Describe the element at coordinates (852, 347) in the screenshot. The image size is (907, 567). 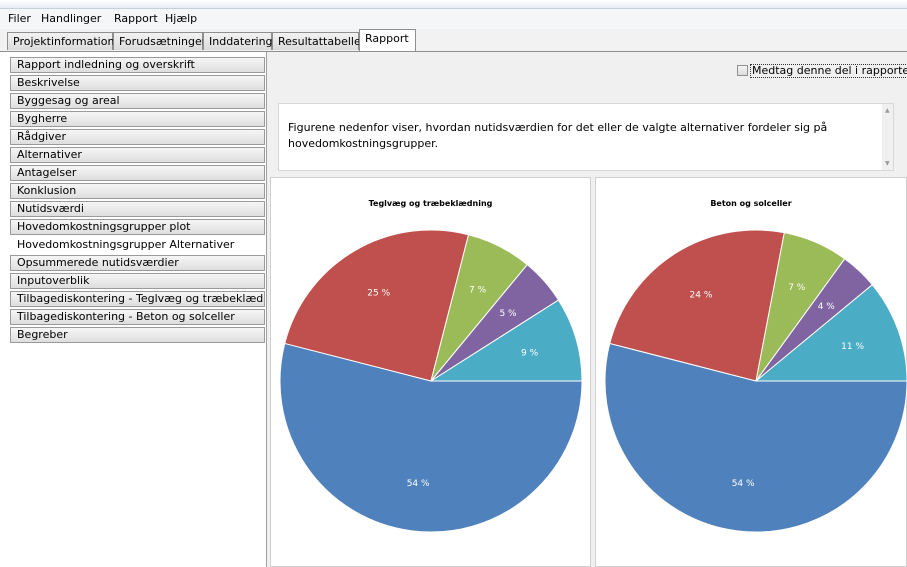
I see `pie-label-1-4: 11 %` at that location.